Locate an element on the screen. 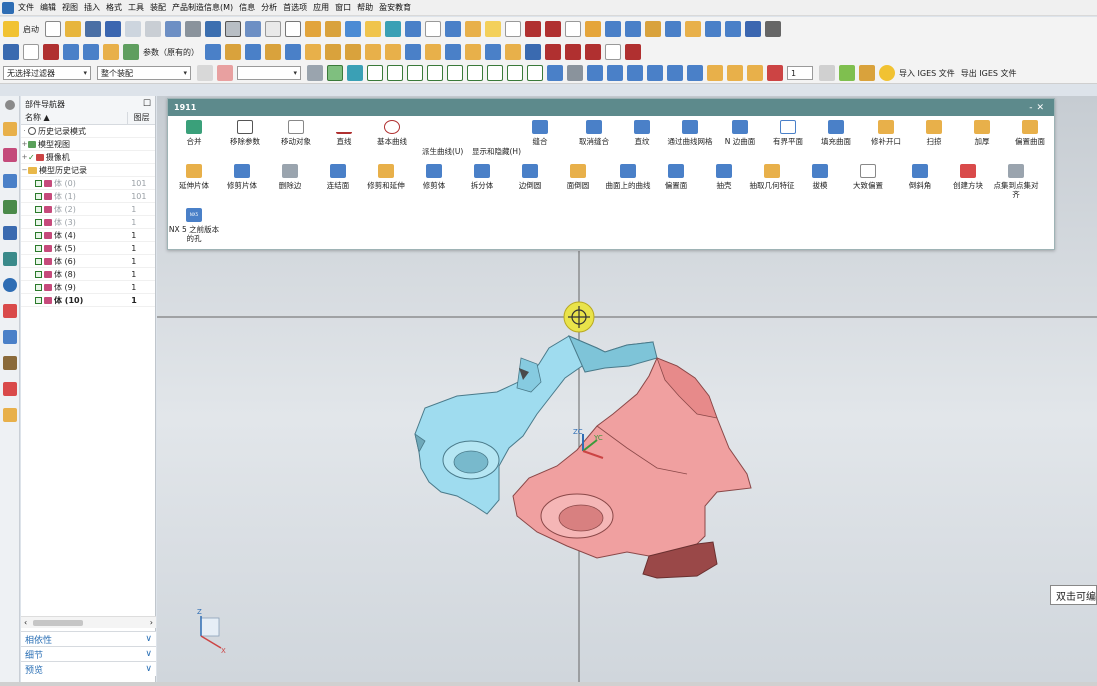 The height and width of the screenshot is (686, 1097). pocket-icon is located at coordinates (413, 29).